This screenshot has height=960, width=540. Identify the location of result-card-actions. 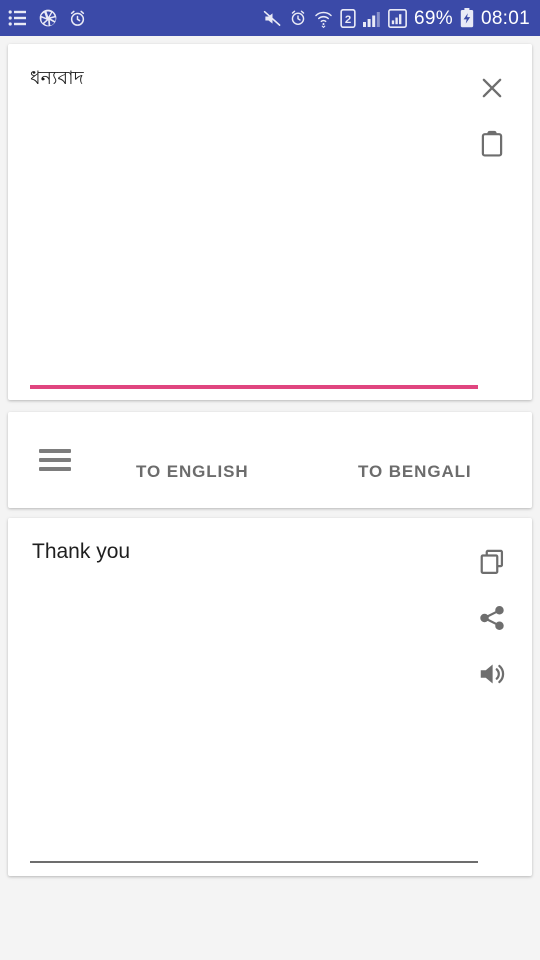
(492, 618).